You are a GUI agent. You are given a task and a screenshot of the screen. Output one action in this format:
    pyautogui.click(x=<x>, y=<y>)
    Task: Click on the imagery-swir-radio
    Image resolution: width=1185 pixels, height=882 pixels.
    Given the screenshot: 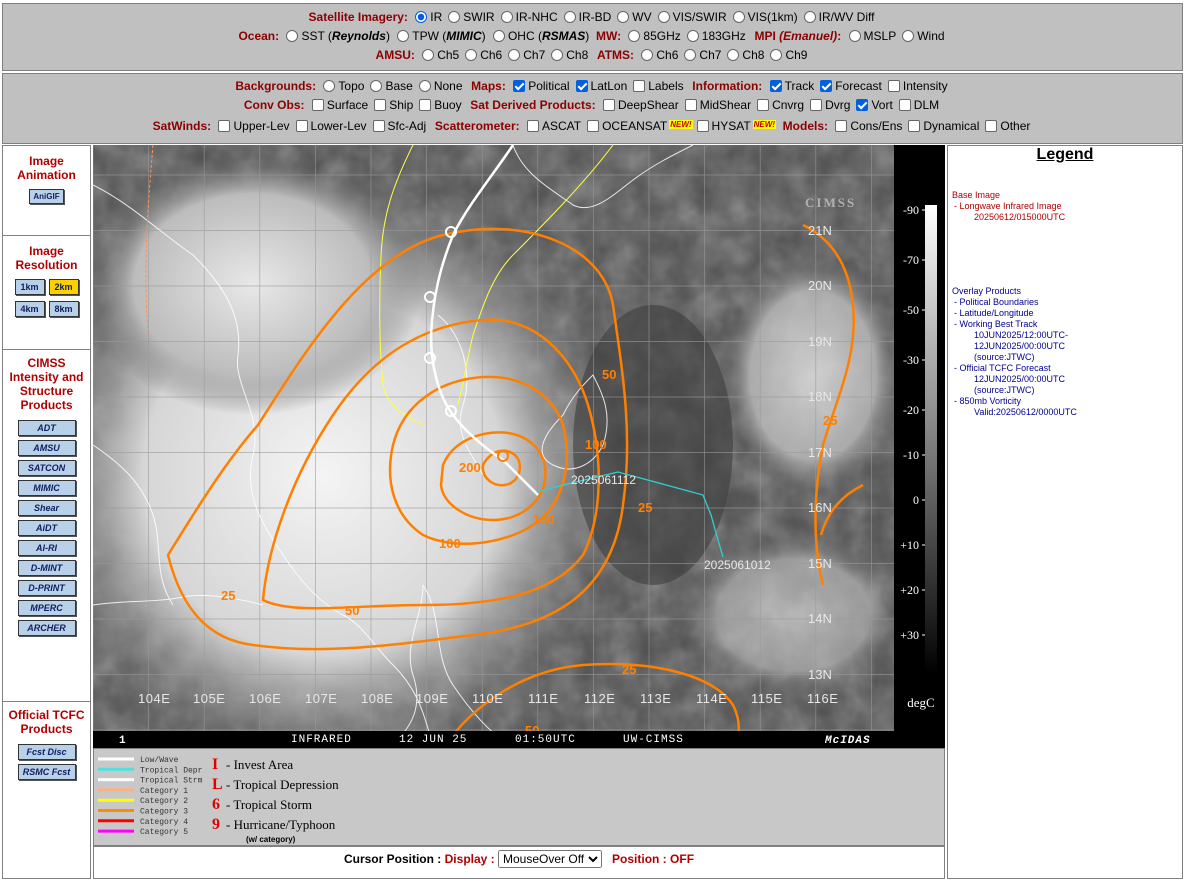 What is the action you would take?
    pyautogui.click(x=454, y=17)
    